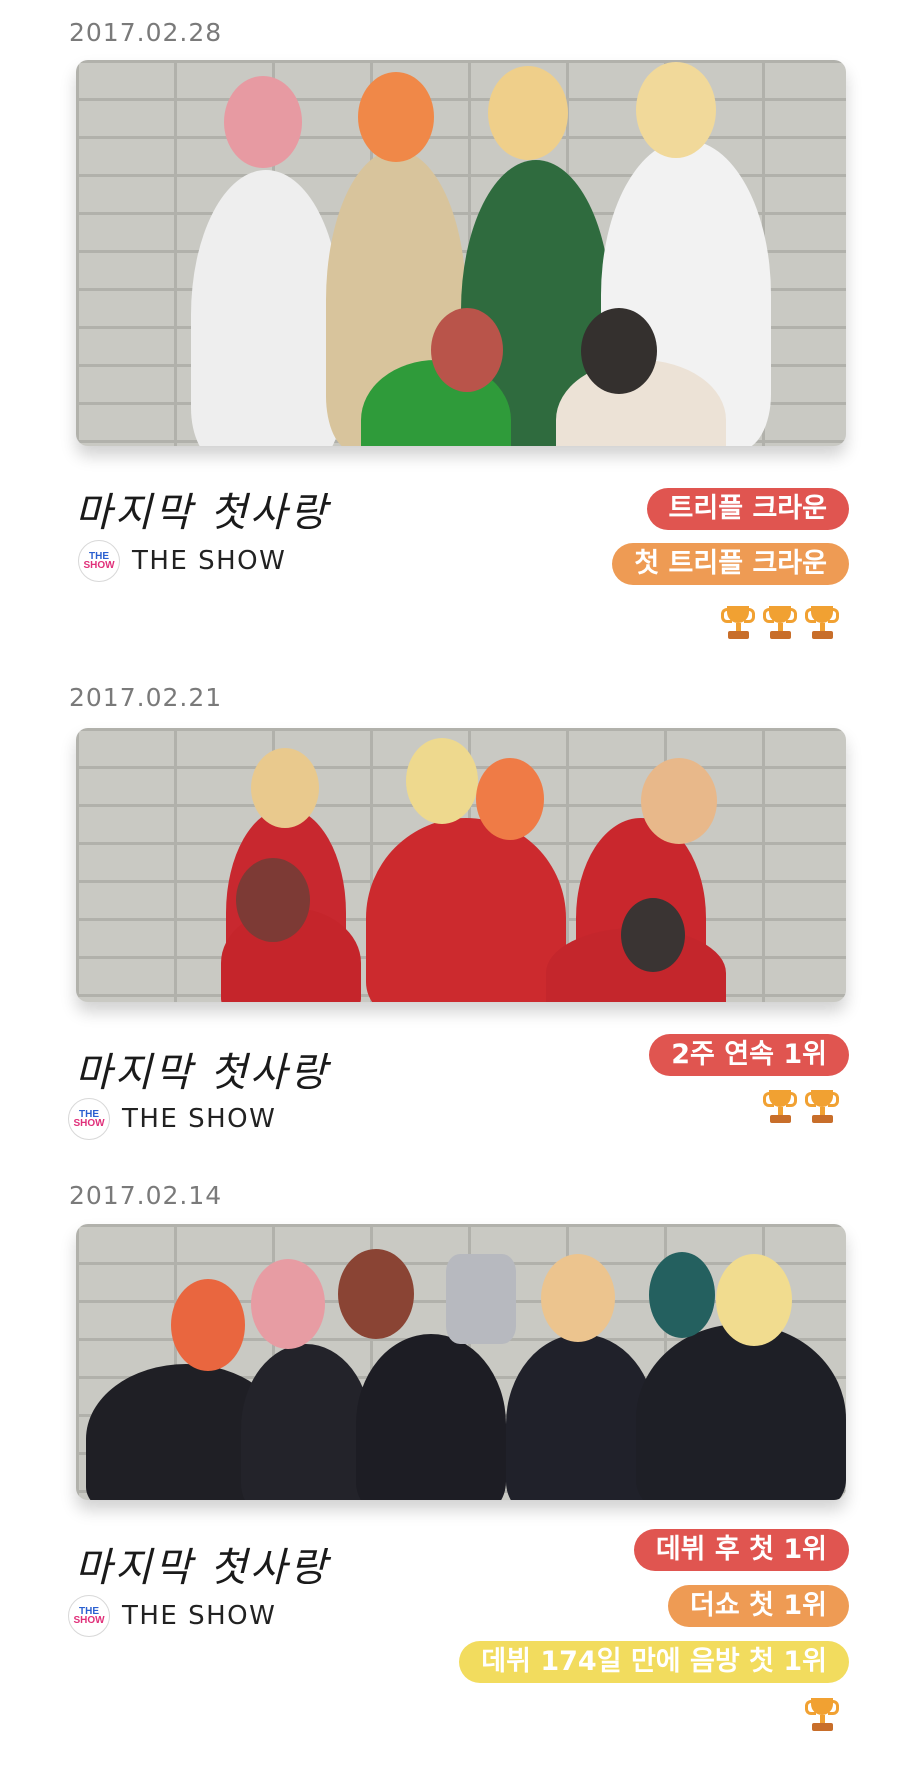  Describe the element at coordinates (146, 32) in the screenshot. I see `entry-date: 2017.02.28` at that location.